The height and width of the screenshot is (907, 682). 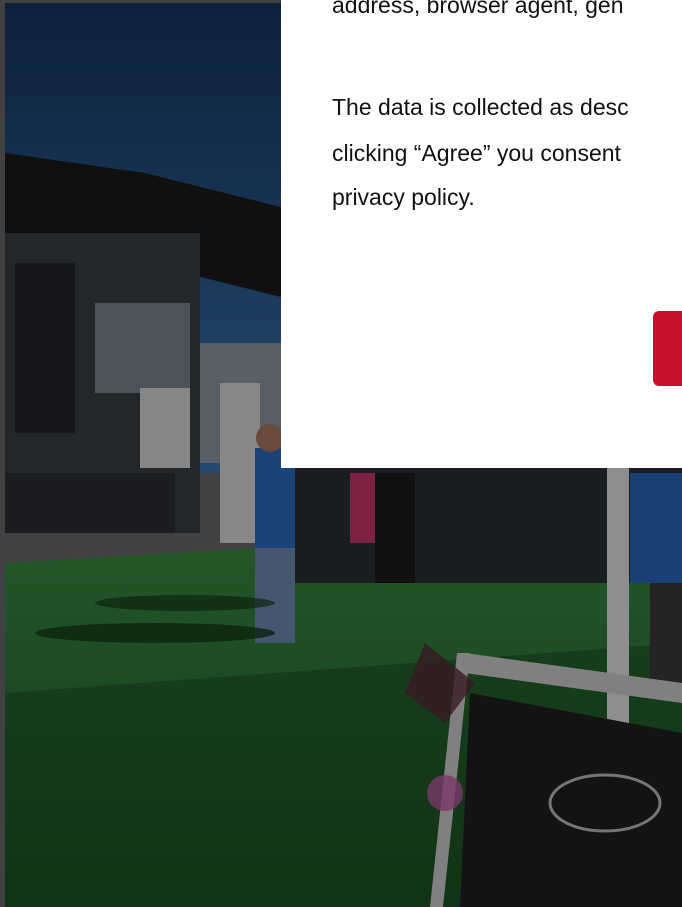 I want to click on consent-text-line: address, browser agent, gen, so click(x=478, y=9).